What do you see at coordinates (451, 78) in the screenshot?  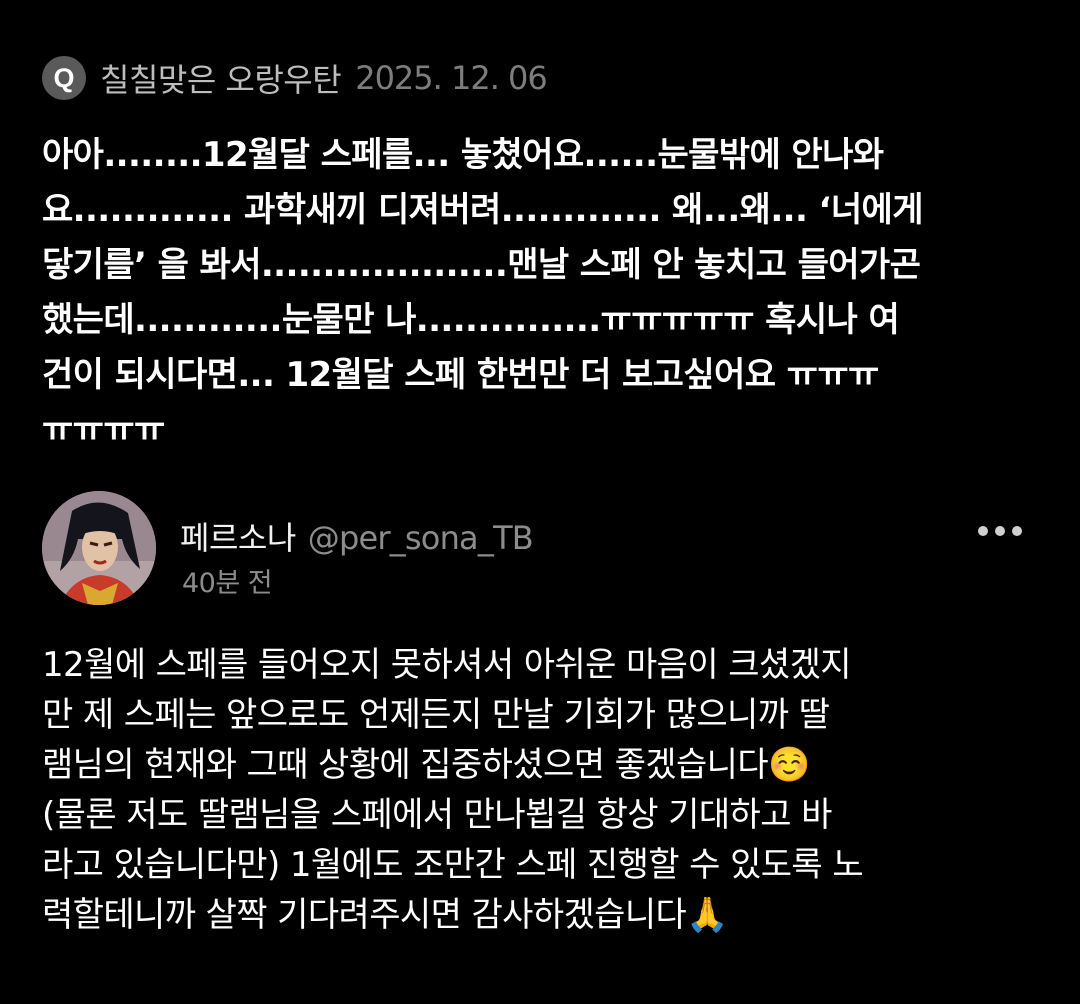 I see `question-date: 2025. 12. 06` at bounding box center [451, 78].